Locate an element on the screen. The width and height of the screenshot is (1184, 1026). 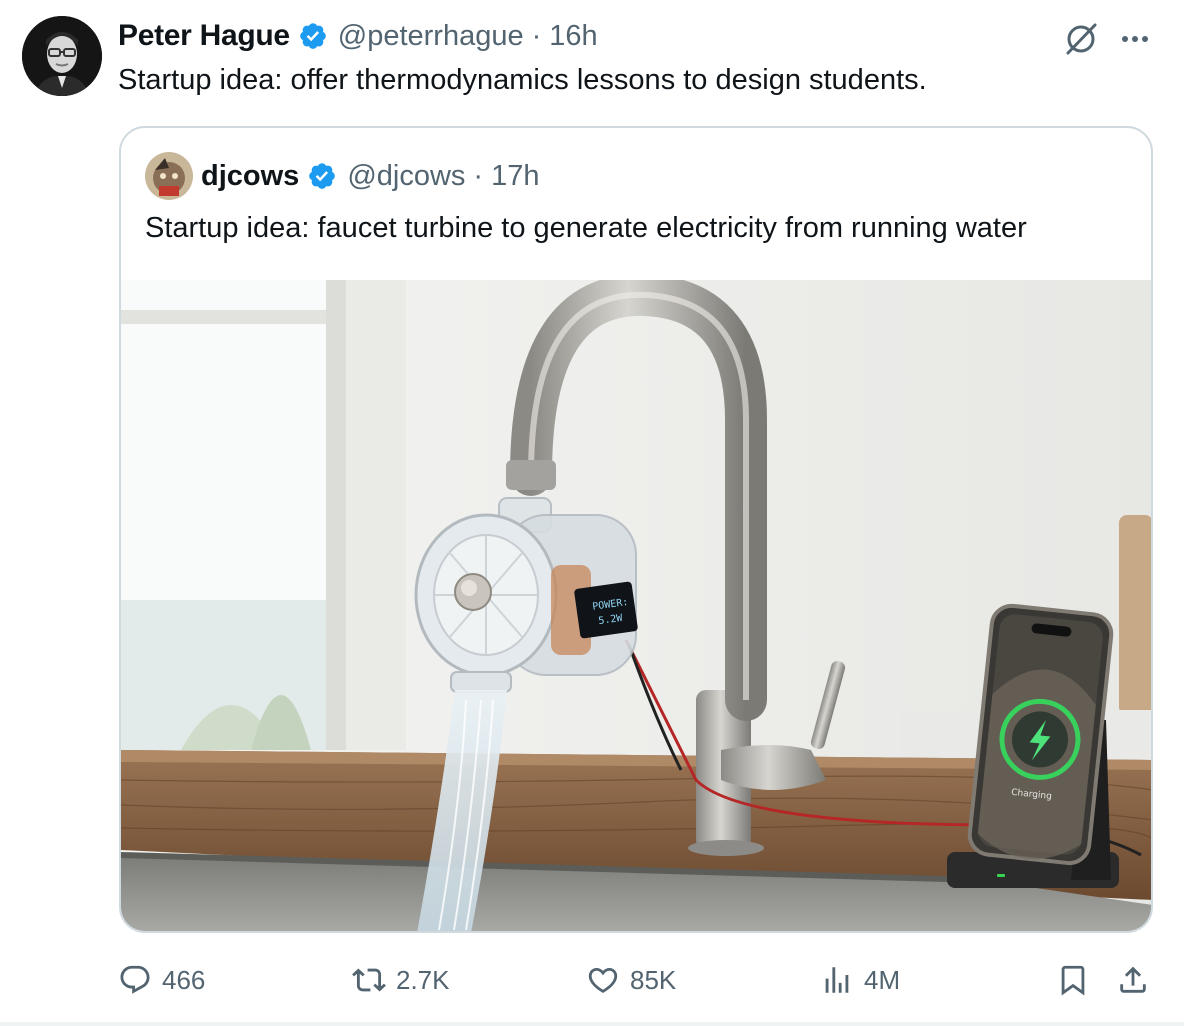
action-bar: 466 2.7K 85K 4M is located at coordinates (592, 980).